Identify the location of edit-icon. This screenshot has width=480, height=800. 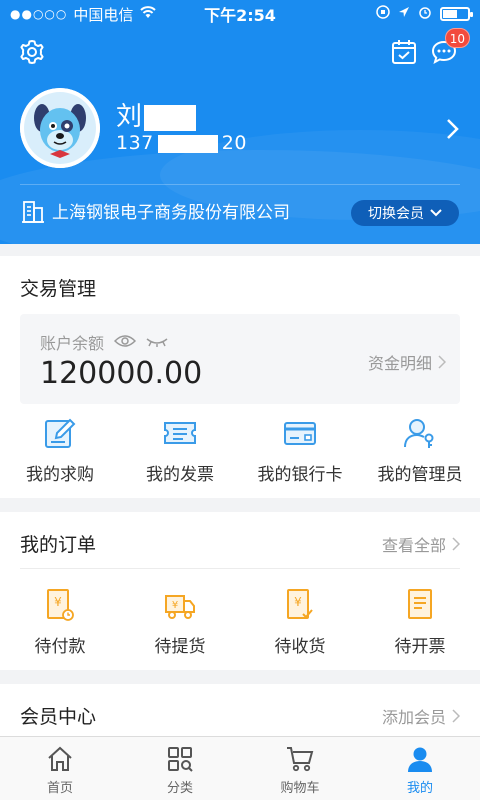
(60, 433).